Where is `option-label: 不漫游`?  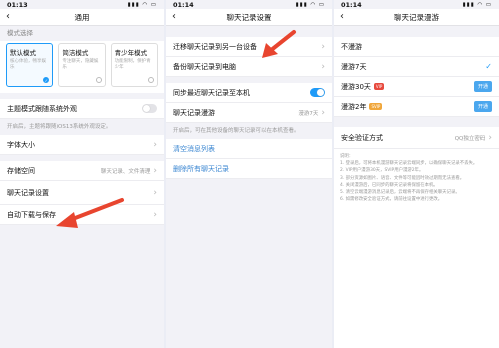 option-label: 不漫游 is located at coordinates (351, 46).